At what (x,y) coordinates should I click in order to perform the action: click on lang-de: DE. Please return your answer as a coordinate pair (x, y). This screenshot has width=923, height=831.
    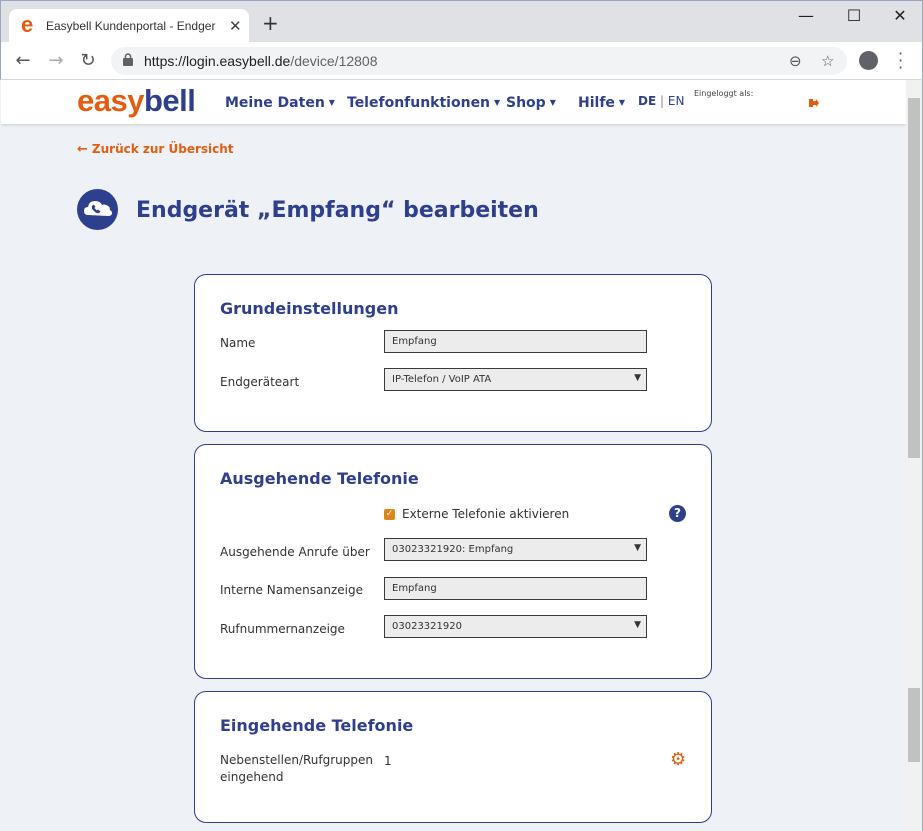
    Looking at the image, I should click on (647, 101).